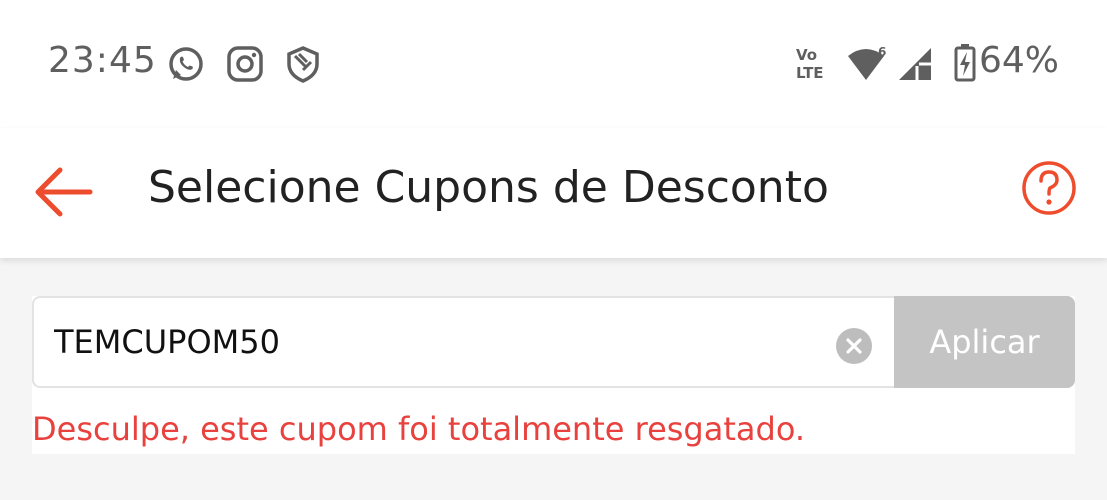  What do you see at coordinates (488, 187) in the screenshot?
I see `page-title: Selecione Cupons de Desconto` at bounding box center [488, 187].